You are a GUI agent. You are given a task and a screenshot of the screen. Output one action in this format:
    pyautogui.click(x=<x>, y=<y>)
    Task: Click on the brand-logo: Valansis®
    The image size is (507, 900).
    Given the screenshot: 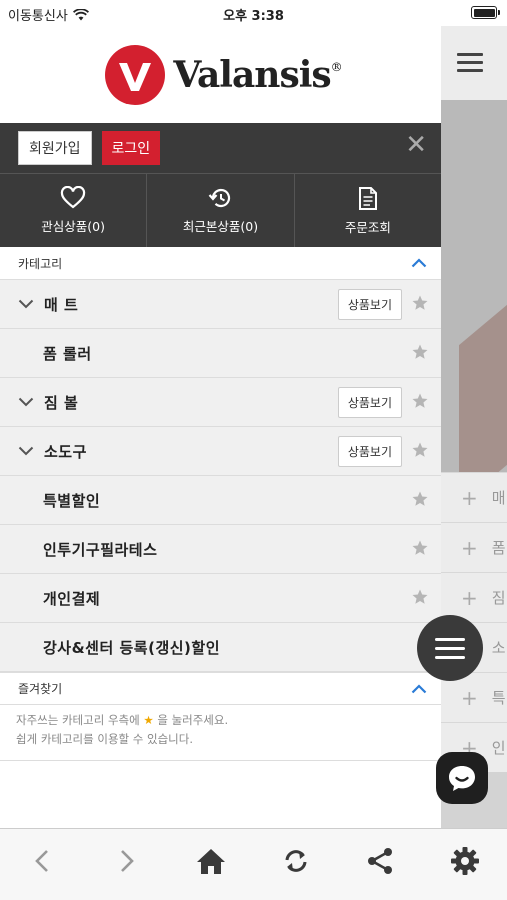 What is the action you would take?
    pyautogui.click(x=220, y=74)
    